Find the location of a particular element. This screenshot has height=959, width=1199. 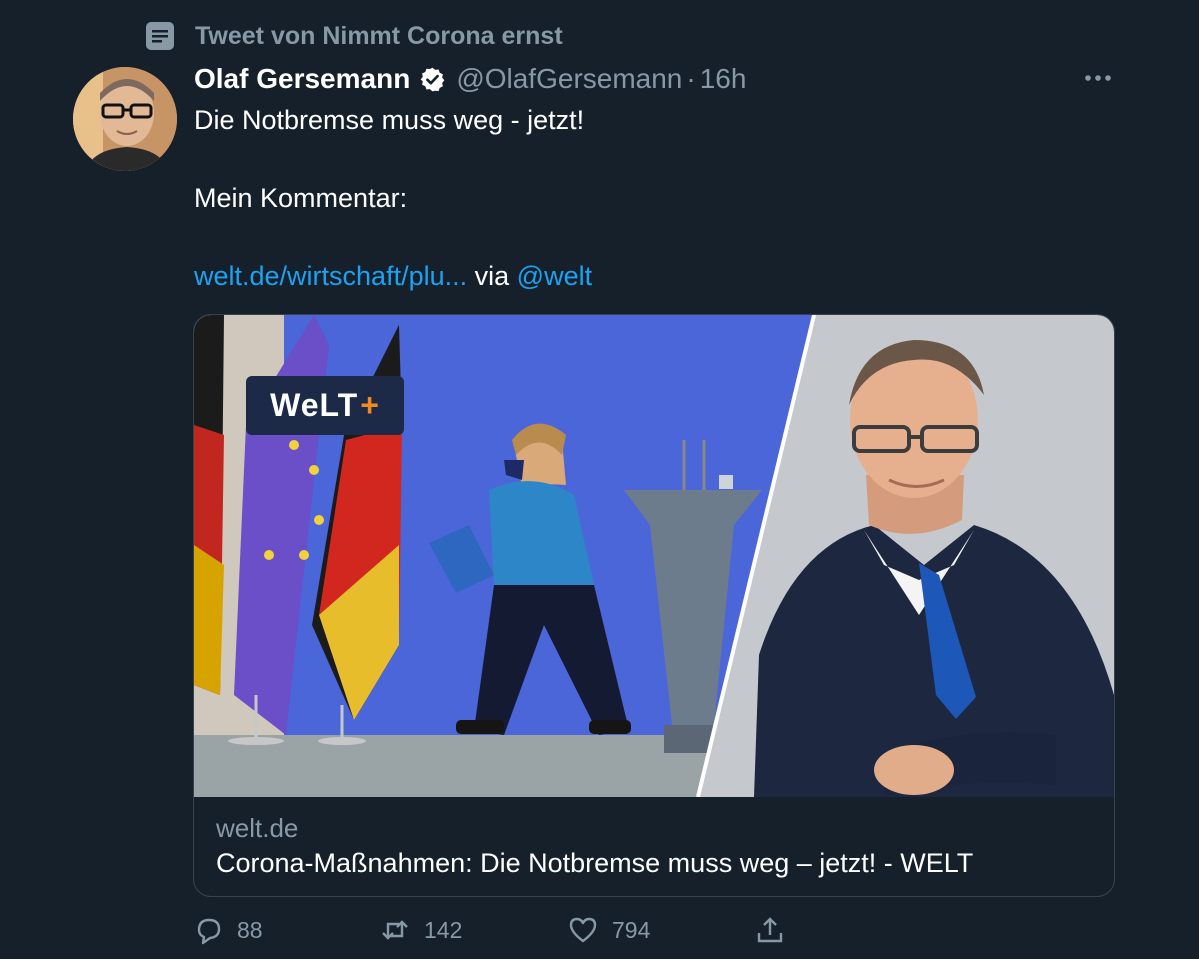

social-context-text: Tweet von Nimmt Corona ernst is located at coordinates (379, 35).